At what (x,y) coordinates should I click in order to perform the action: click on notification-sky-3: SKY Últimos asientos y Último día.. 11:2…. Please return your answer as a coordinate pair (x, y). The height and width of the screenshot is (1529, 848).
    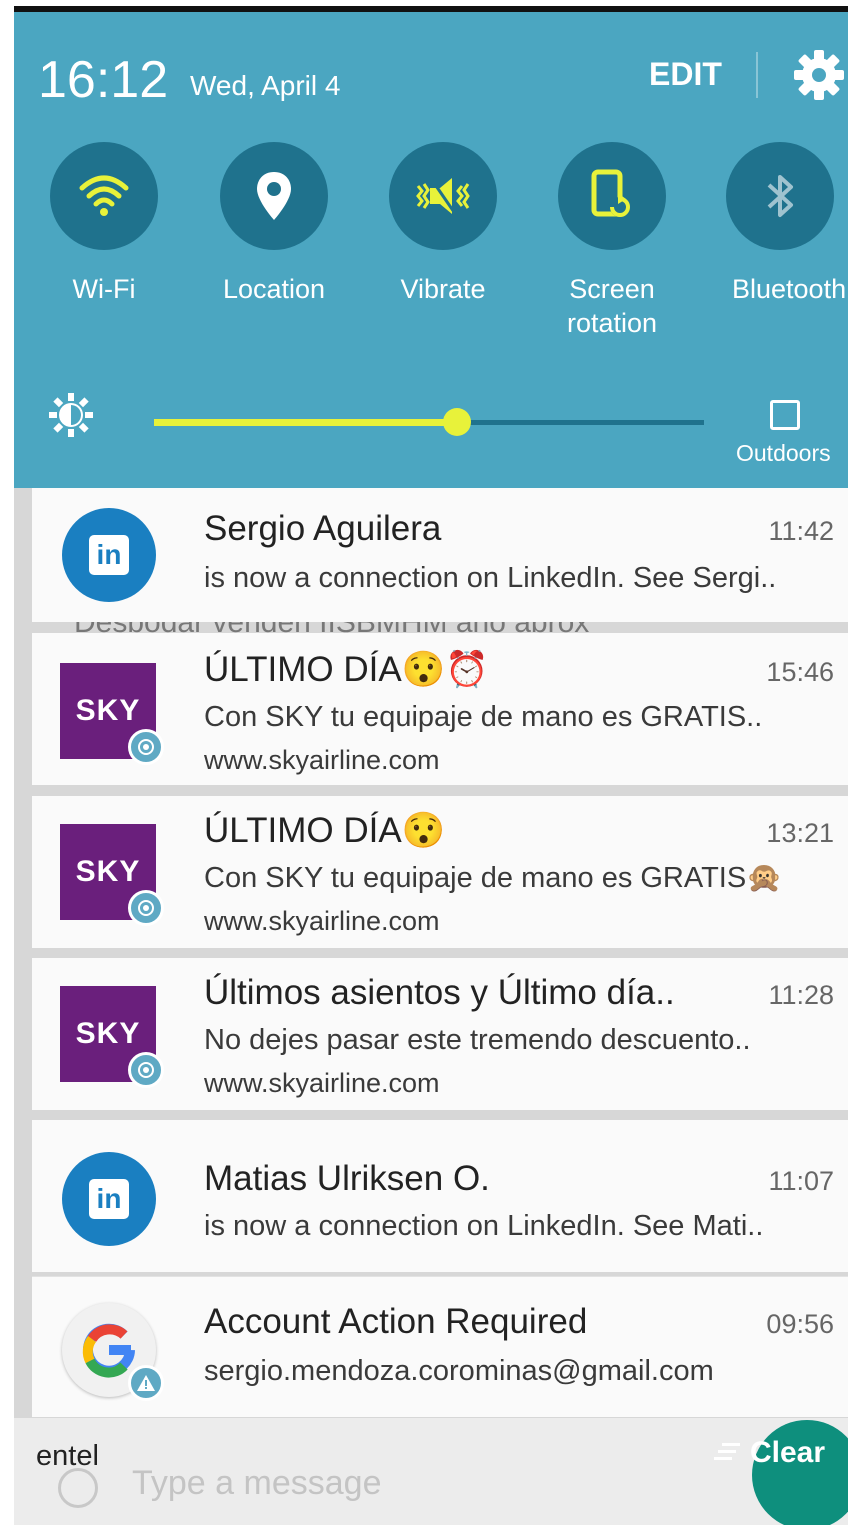
    Looking at the image, I should click on (440, 1034).